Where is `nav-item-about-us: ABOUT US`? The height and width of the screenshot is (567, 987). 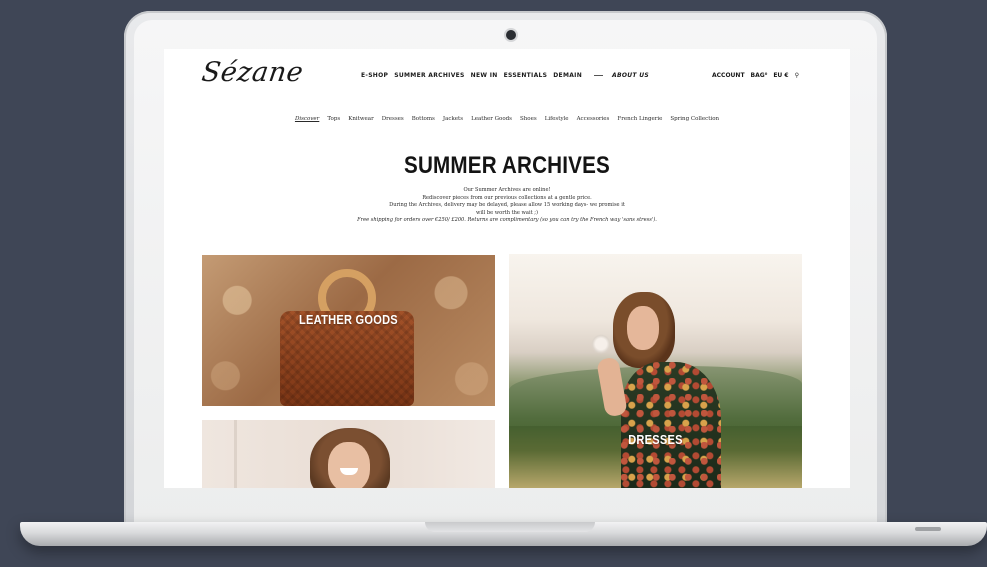 nav-item-about-us: ABOUT US is located at coordinates (630, 75).